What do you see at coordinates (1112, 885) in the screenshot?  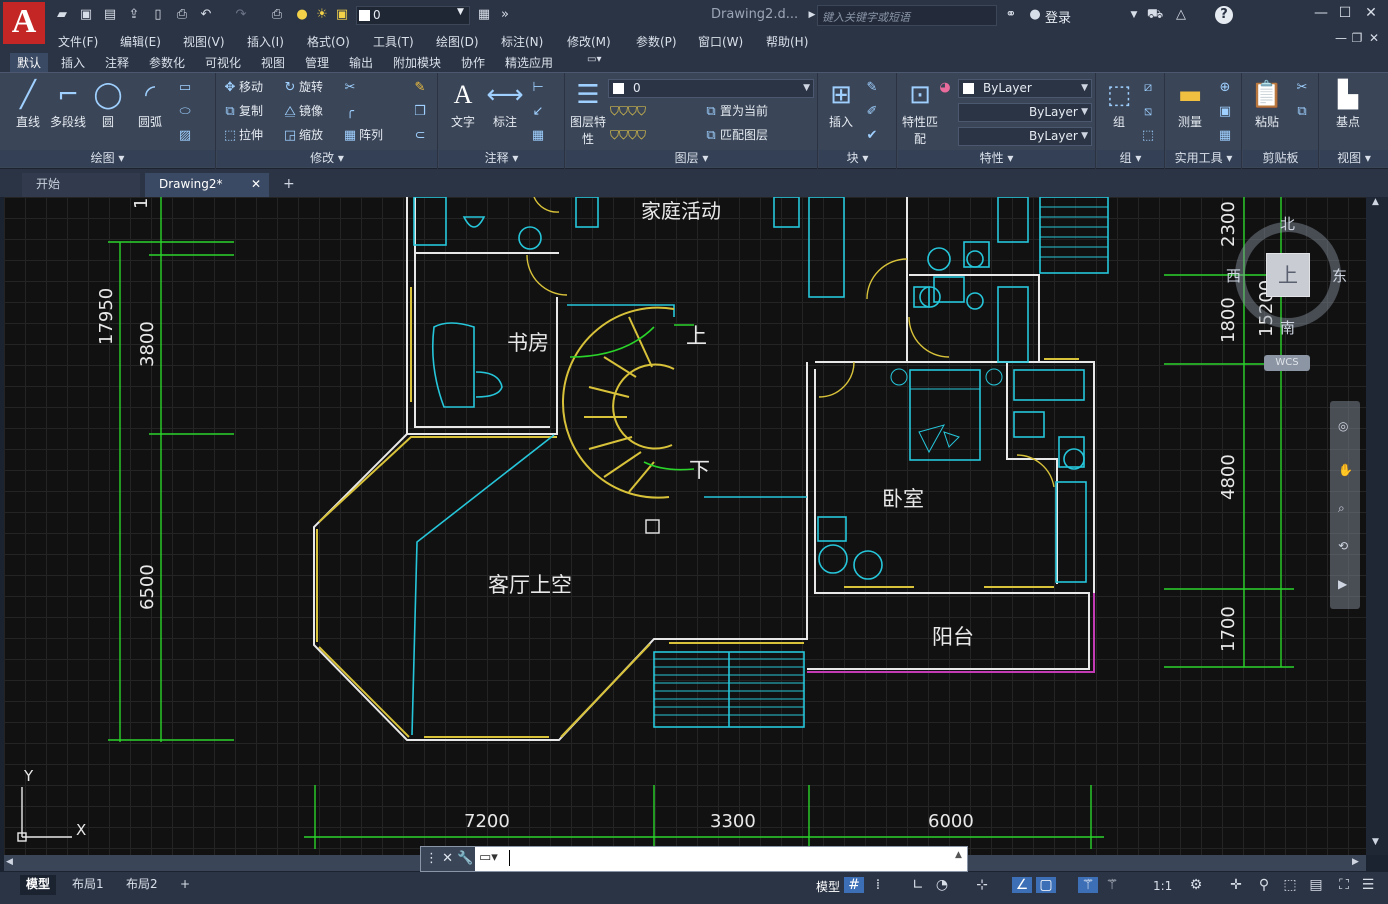 I see `auto-scale-icon: ⚚` at bounding box center [1112, 885].